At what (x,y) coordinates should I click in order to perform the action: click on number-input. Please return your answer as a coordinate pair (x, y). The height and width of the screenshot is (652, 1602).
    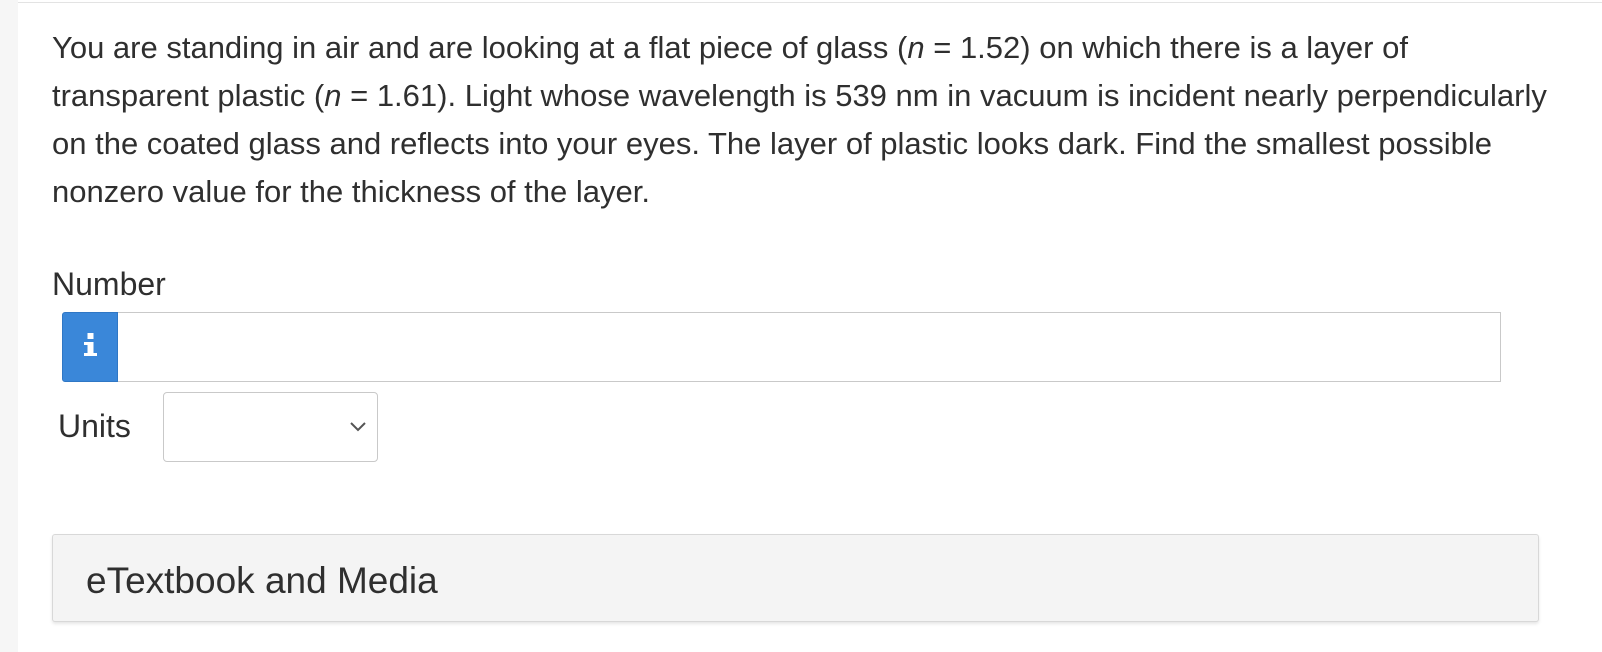
    Looking at the image, I should click on (809, 347).